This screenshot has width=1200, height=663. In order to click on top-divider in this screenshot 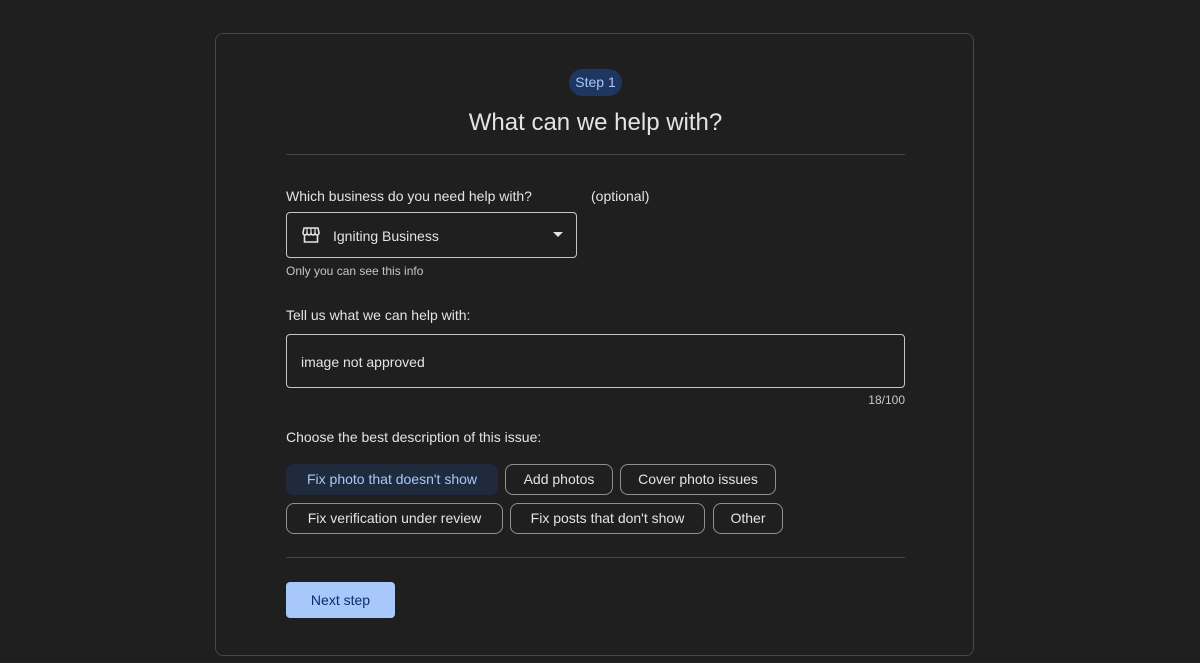, I will do `click(595, 154)`.